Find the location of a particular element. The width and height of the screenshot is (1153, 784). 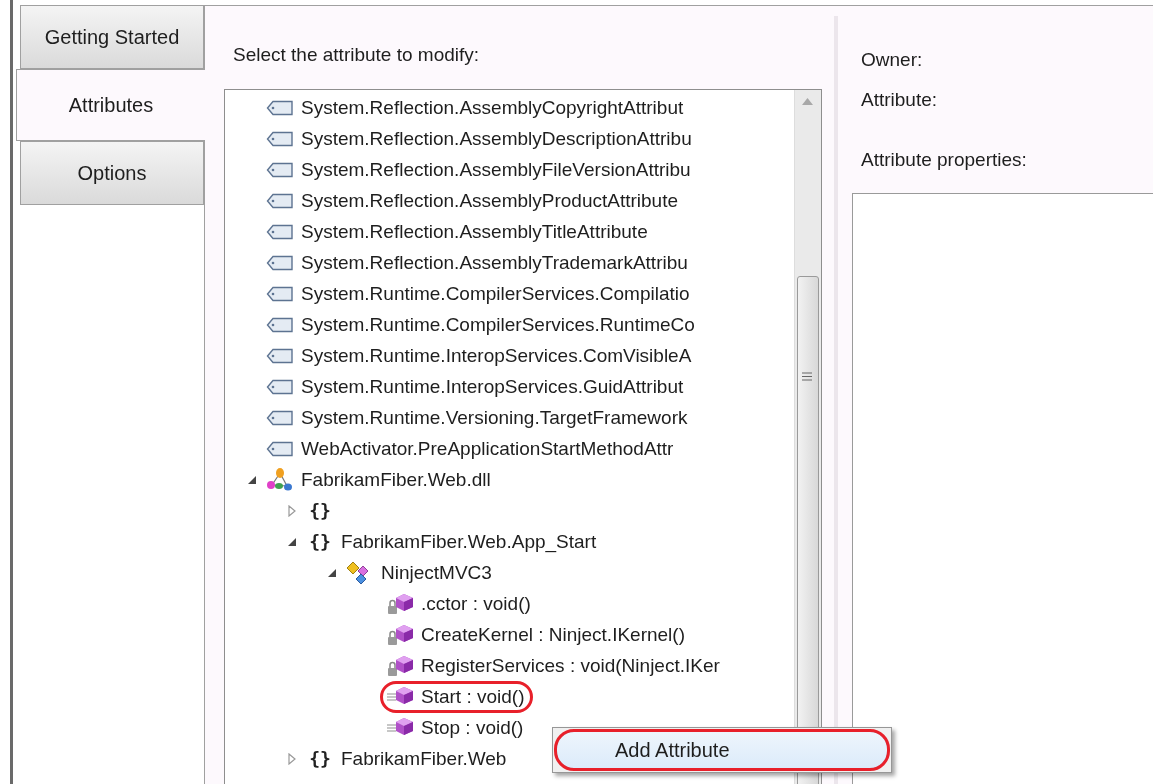

scrollbar is located at coordinates (807, 437).